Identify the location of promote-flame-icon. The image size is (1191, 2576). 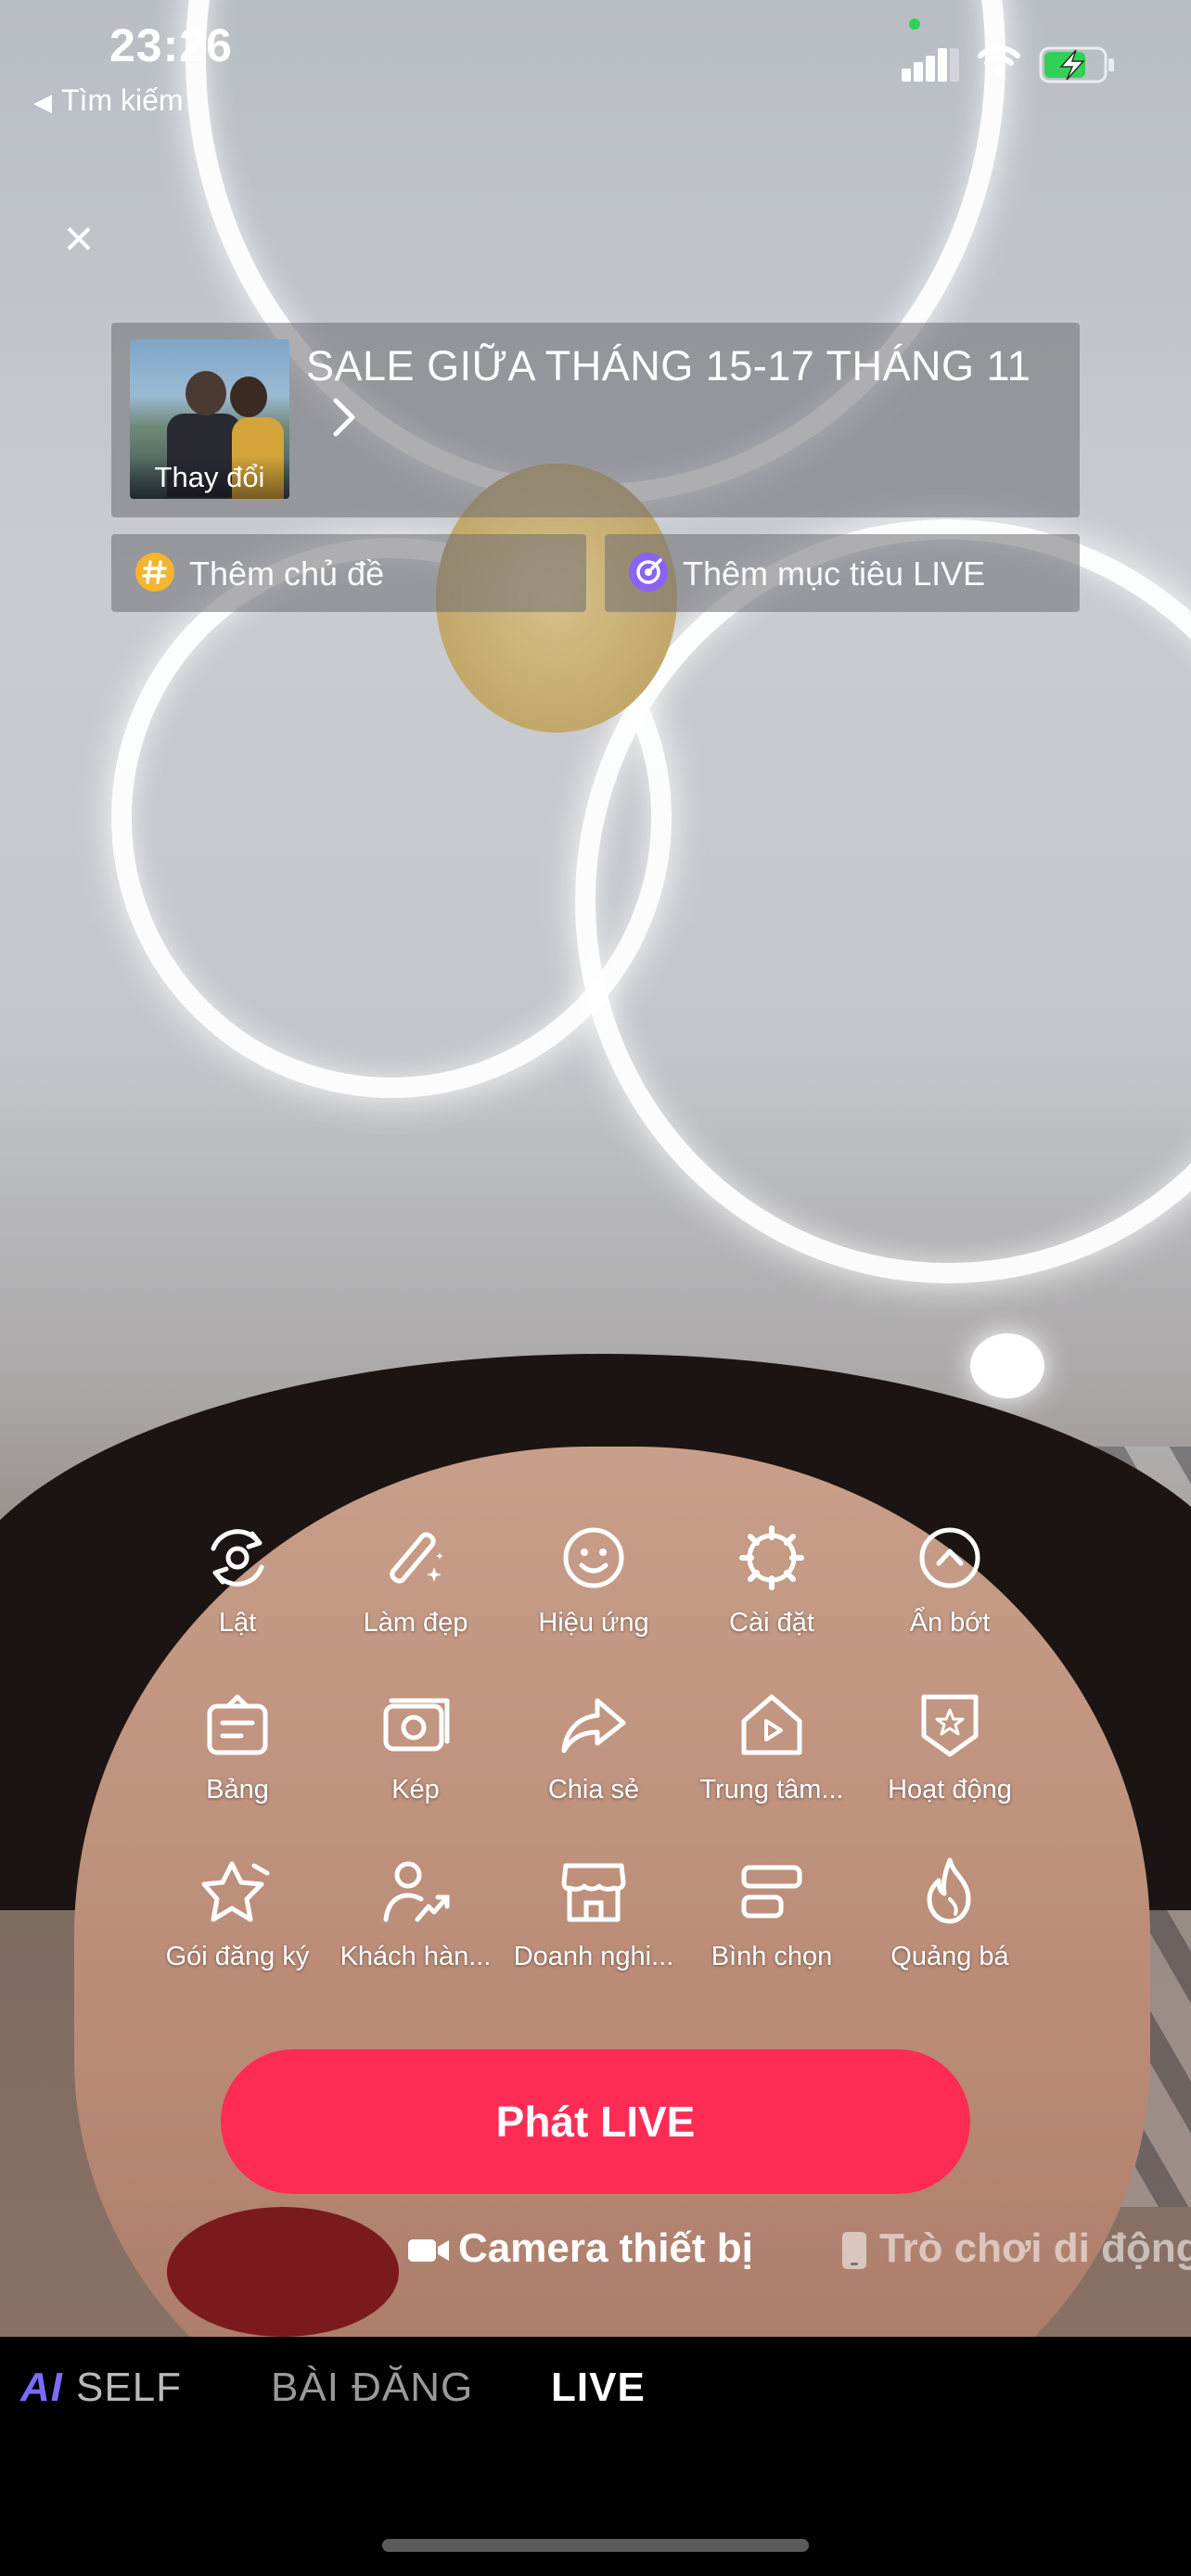
(949, 1890).